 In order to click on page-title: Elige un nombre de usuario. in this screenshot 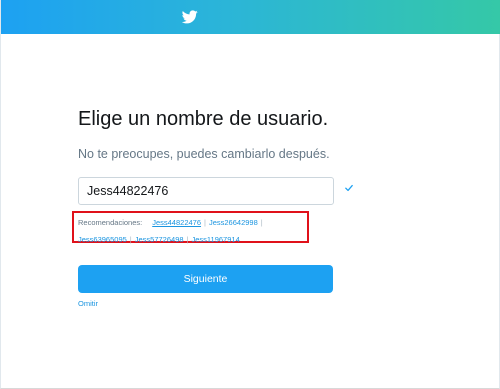, I will do `click(203, 119)`.